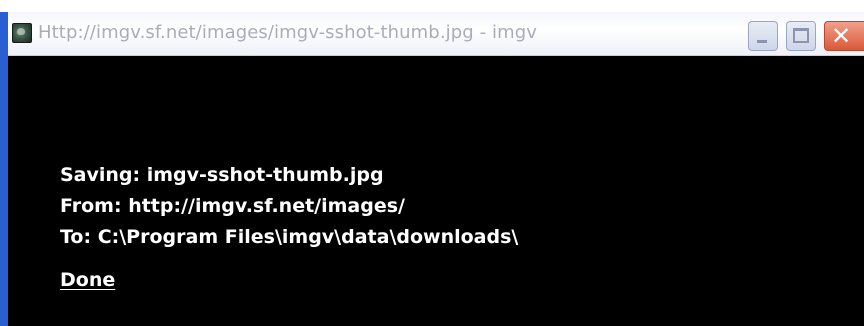 The height and width of the screenshot is (326, 864). I want to click on imgv-app-icon, so click(22, 33).